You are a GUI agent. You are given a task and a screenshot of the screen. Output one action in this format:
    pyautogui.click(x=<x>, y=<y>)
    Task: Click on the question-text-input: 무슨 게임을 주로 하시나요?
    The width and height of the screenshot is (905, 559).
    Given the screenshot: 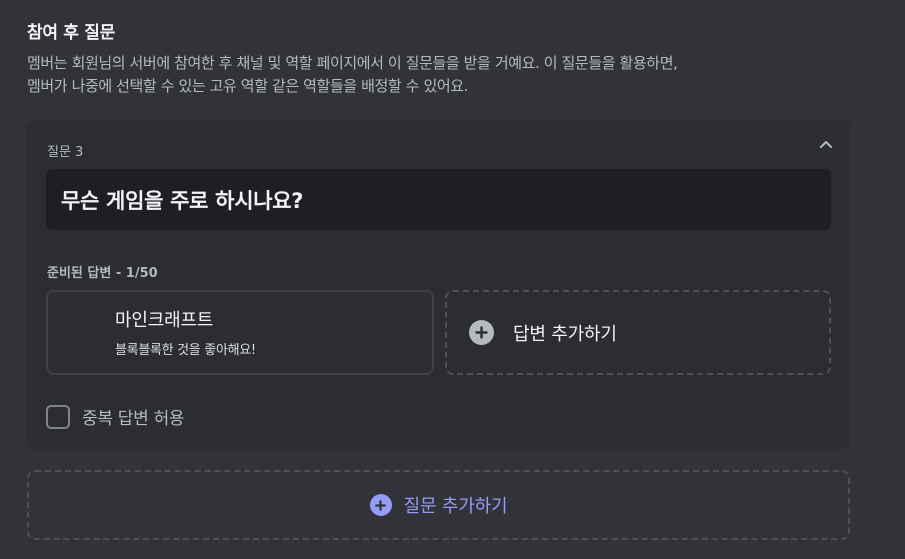 What is the action you would take?
    pyautogui.click(x=438, y=199)
    